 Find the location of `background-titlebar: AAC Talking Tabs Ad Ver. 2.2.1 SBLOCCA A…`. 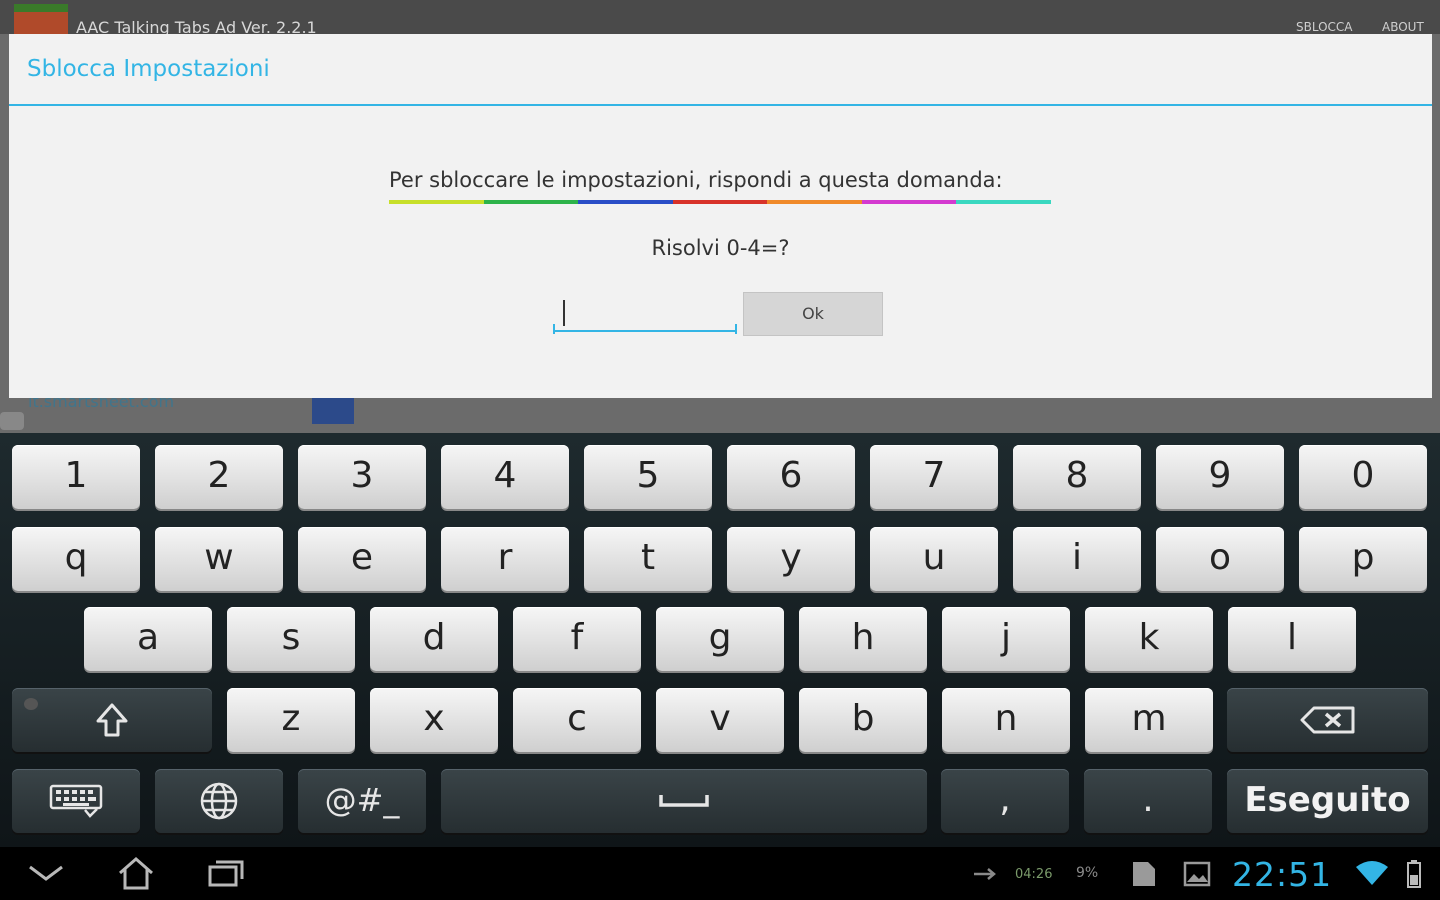

background-titlebar: AAC Talking Tabs Ad Ver. 2.2.1 SBLOCCA A… is located at coordinates (720, 18).